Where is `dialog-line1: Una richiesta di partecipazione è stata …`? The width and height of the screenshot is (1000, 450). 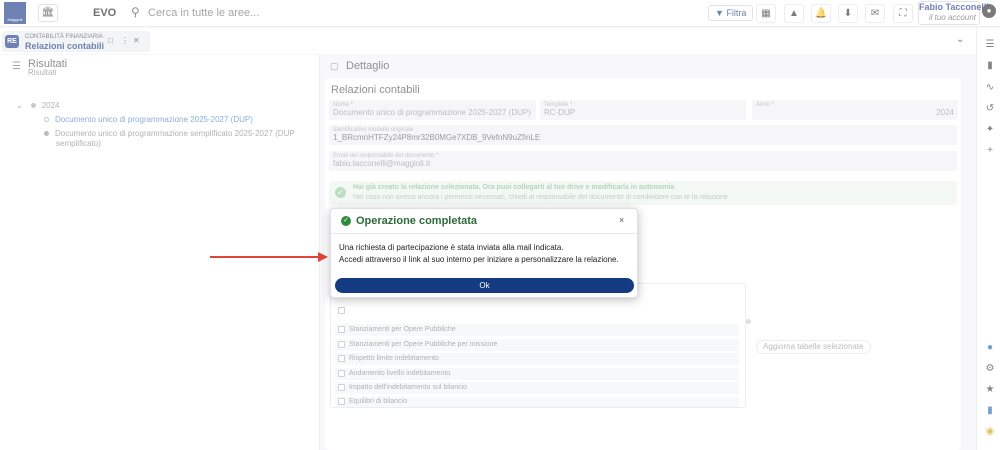
dialog-line1: Una richiesta di partecipazione è stata … is located at coordinates (451, 247).